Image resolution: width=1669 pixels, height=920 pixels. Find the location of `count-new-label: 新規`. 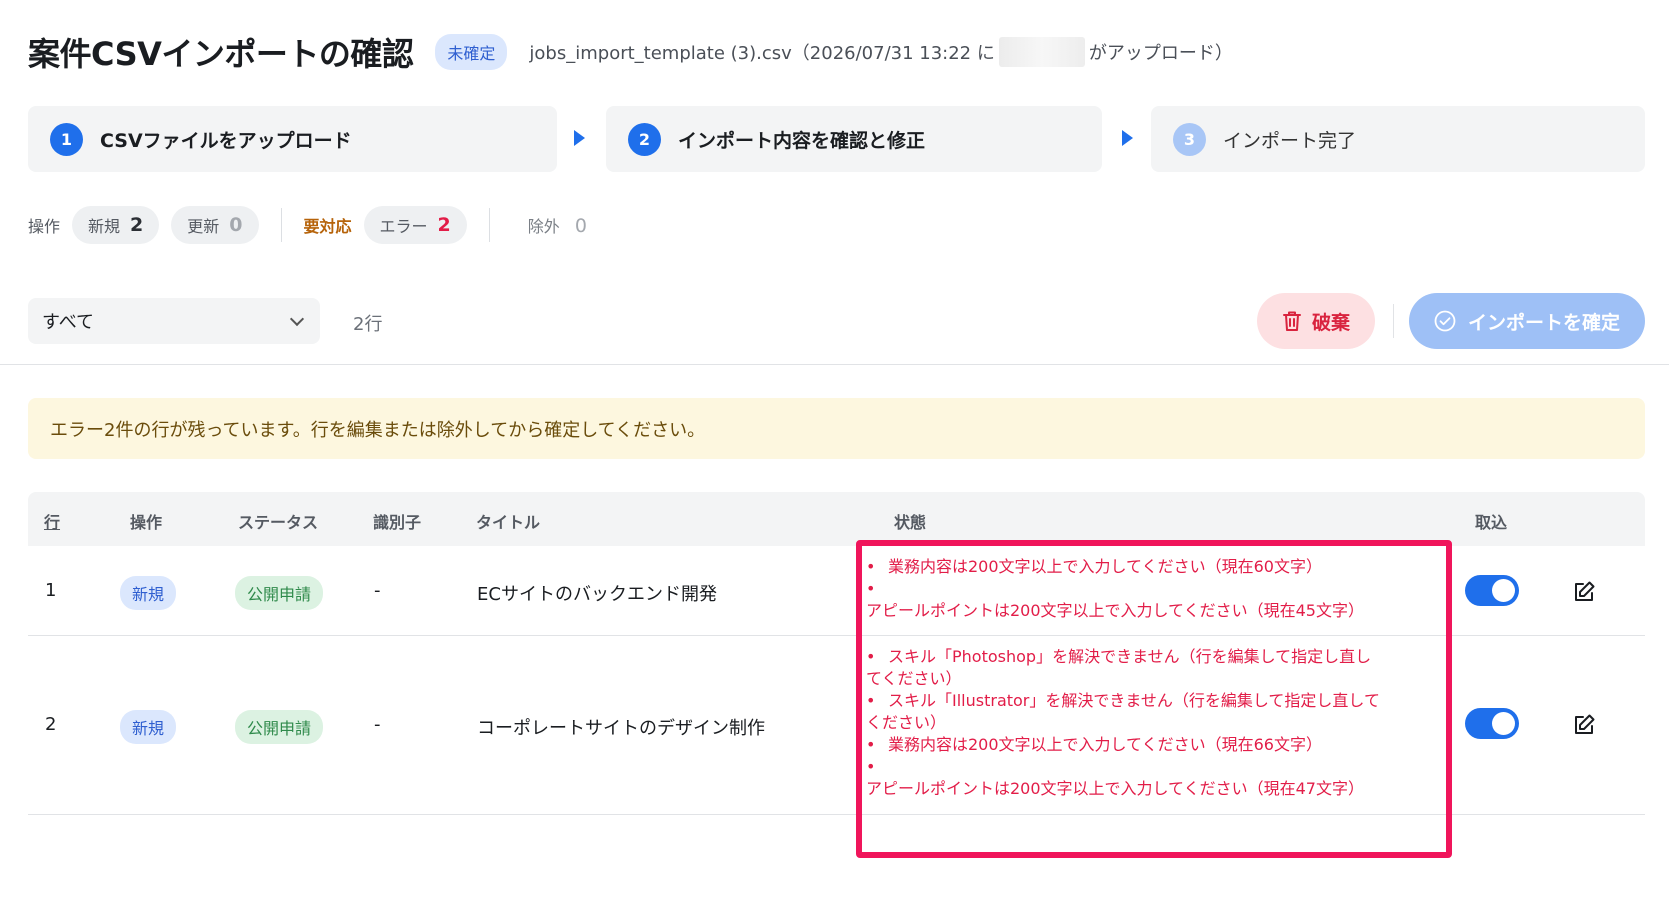

count-new-label: 新規 is located at coordinates (104, 226).